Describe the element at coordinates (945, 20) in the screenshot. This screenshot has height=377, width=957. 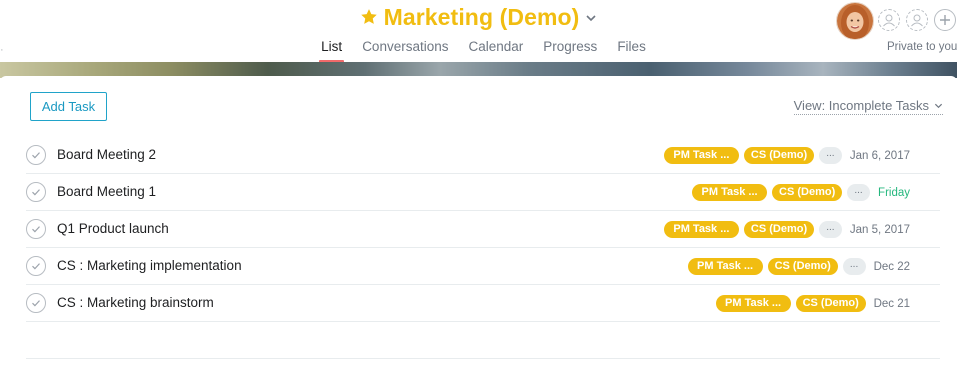
I see `plus-icon` at that location.